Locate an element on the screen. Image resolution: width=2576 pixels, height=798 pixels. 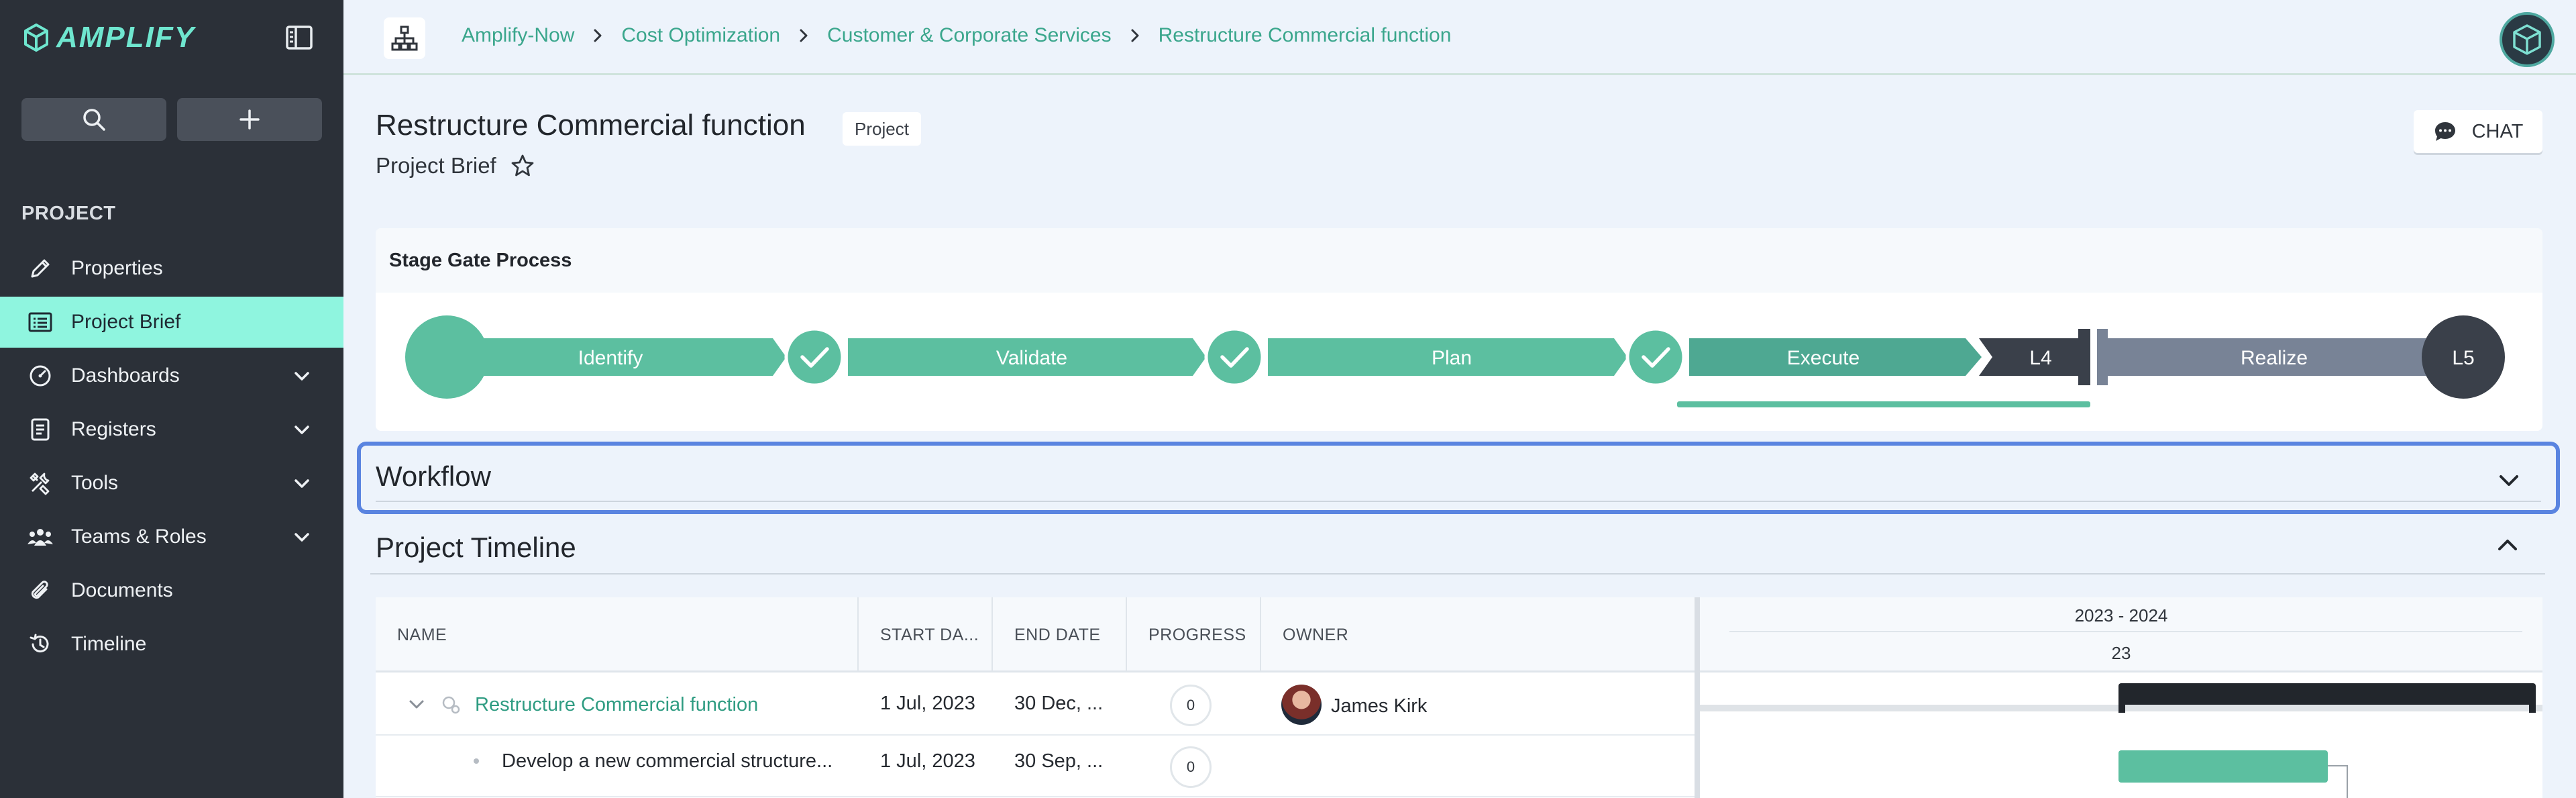
table-header: NAME START DA... END DATE PROGRESS OWNER is located at coordinates (1035, 634).